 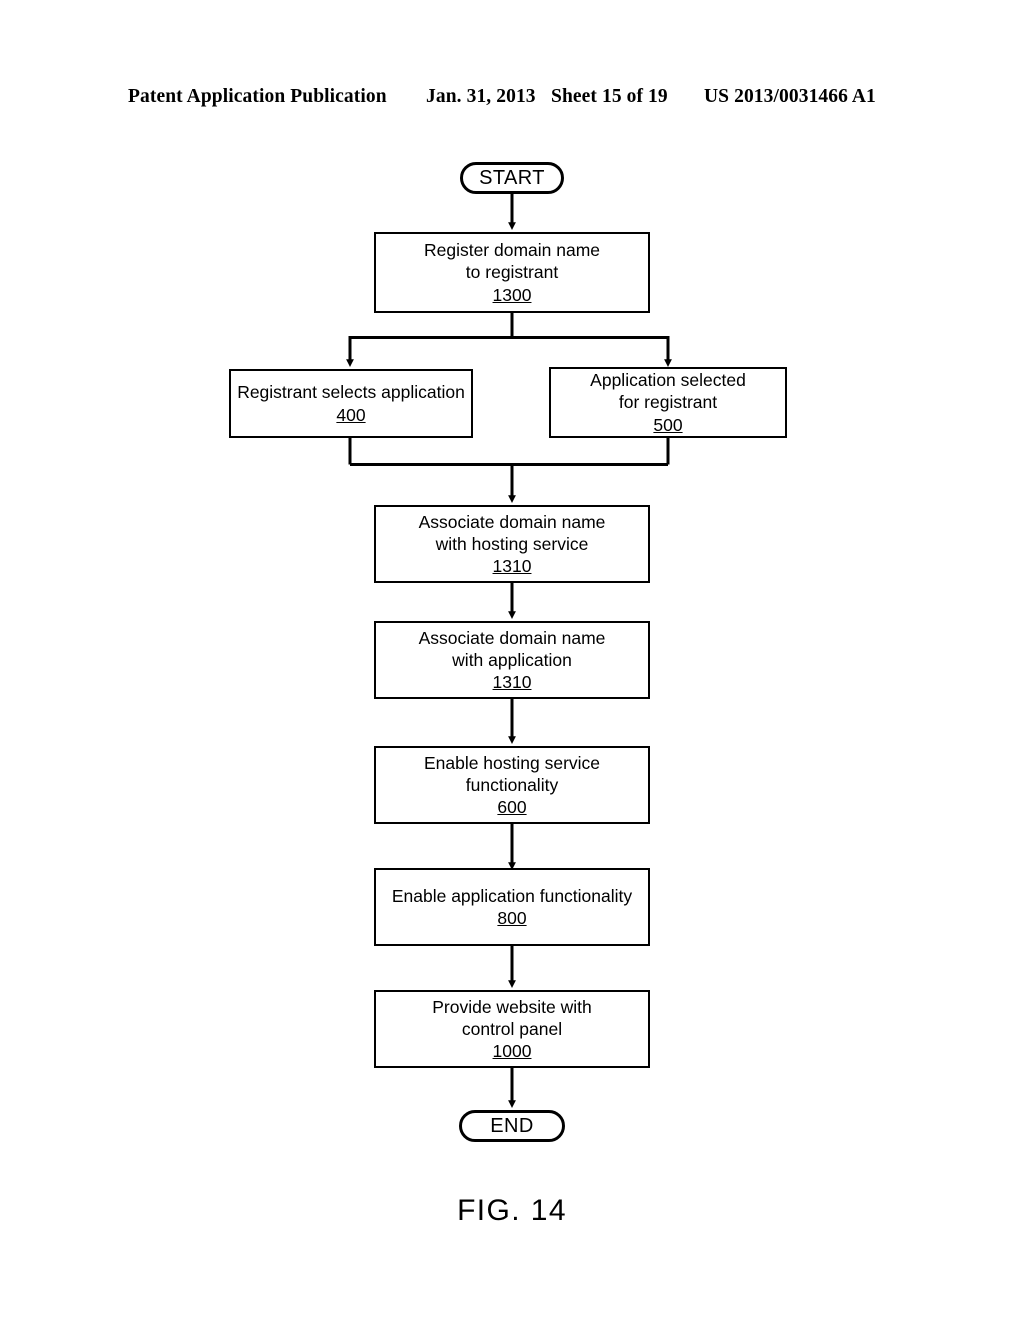 What do you see at coordinates (351, 392) in the screenshot?
I see `flow-node-registrant-selects-line-1: Registrant selects application` at bounding box center [351, 392].